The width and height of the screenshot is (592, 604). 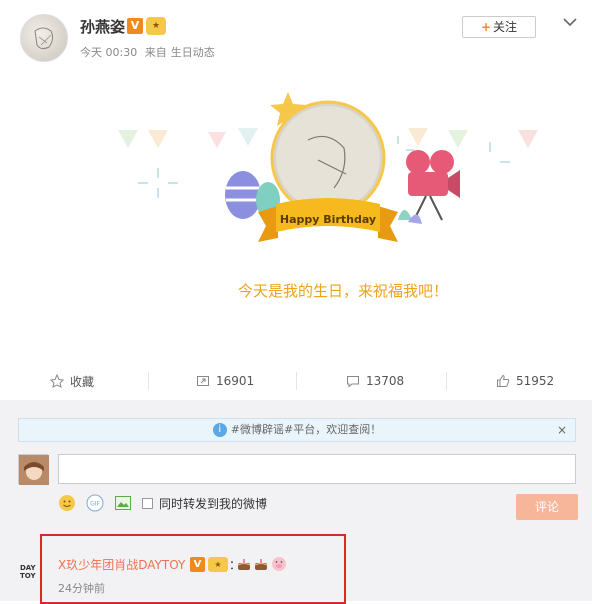 I want to click on ribbon-text: Happy Birthday, so click(x=328, y=219).